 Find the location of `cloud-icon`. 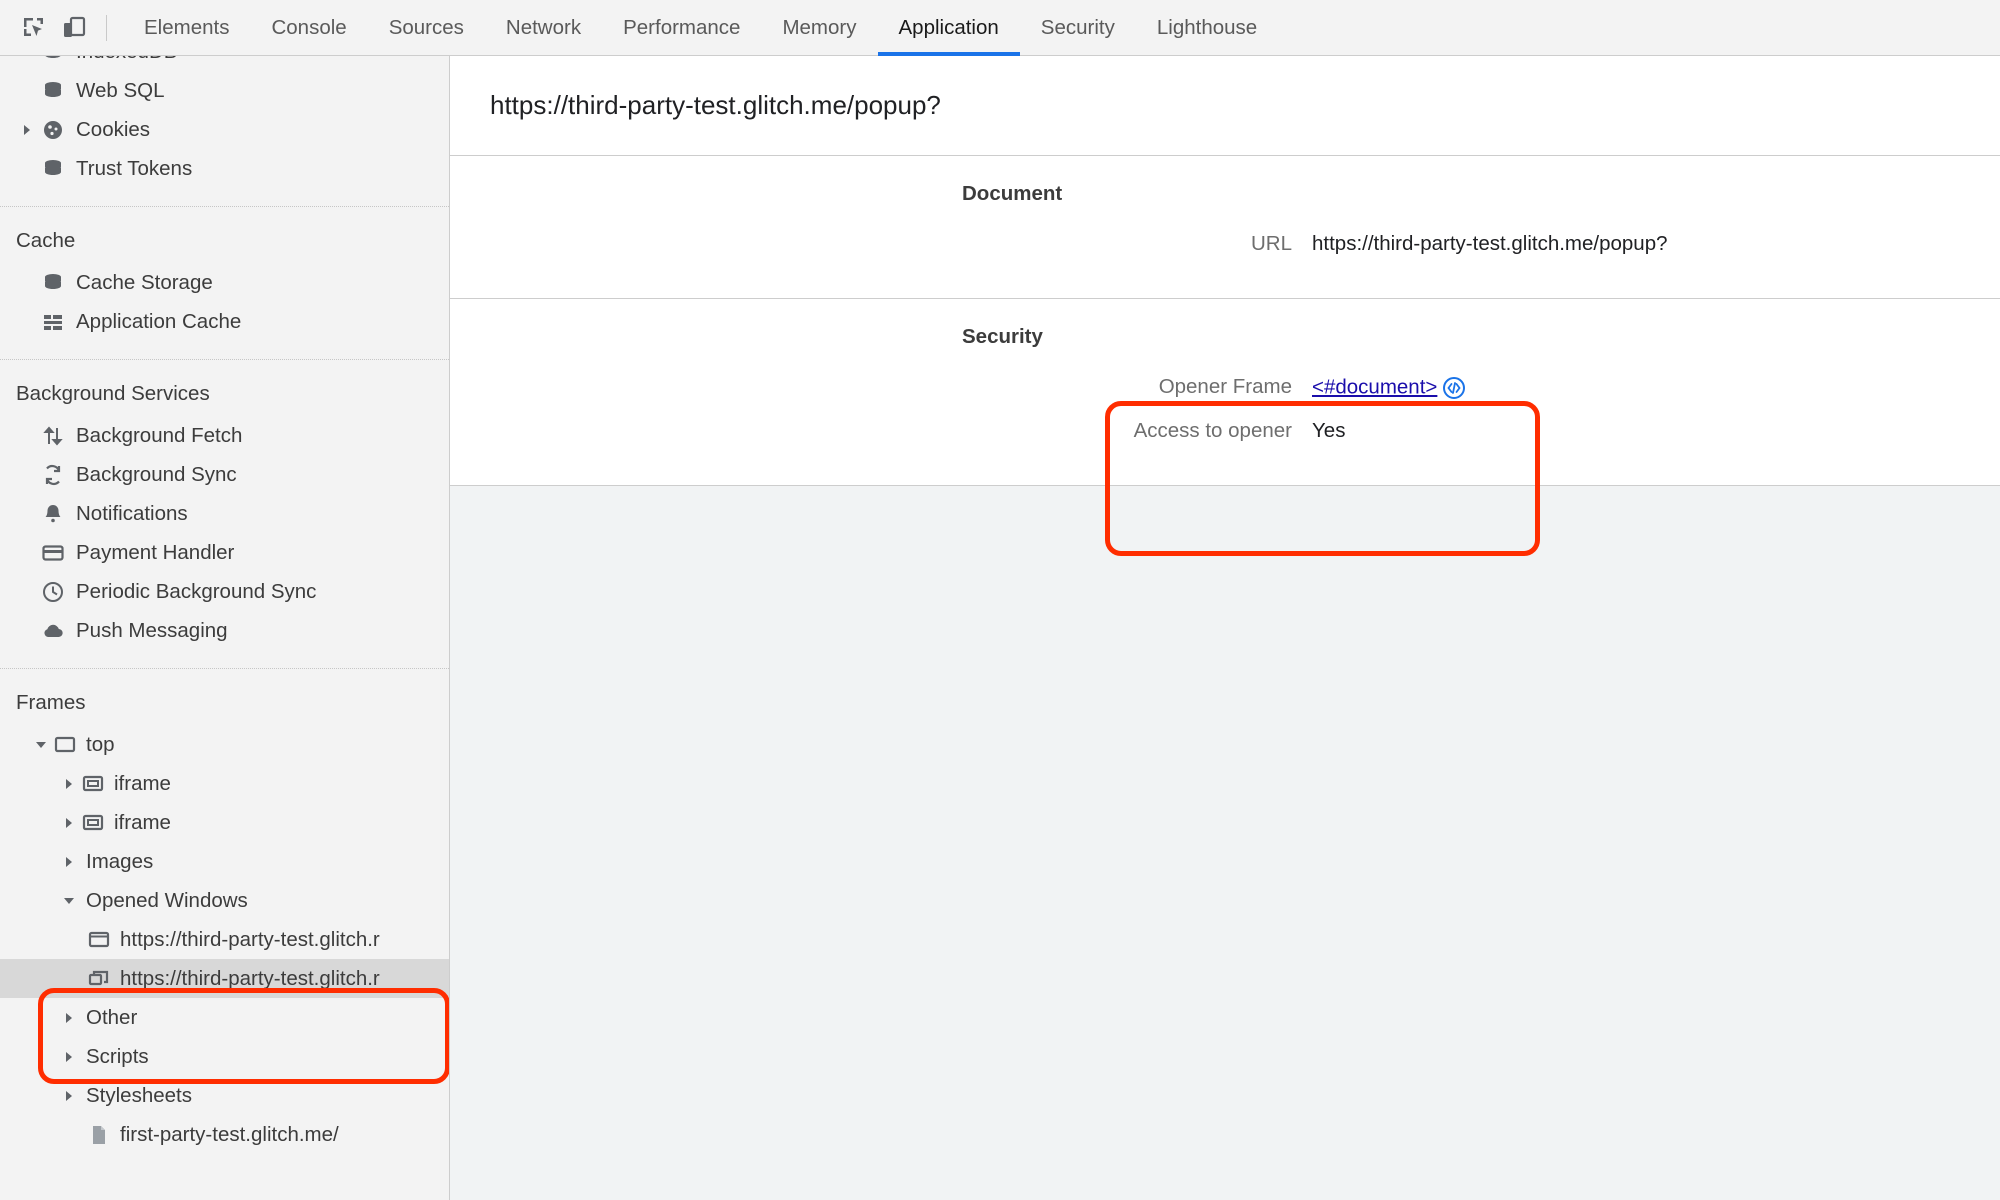

cloud-icon is located at coordinates (53, 631).